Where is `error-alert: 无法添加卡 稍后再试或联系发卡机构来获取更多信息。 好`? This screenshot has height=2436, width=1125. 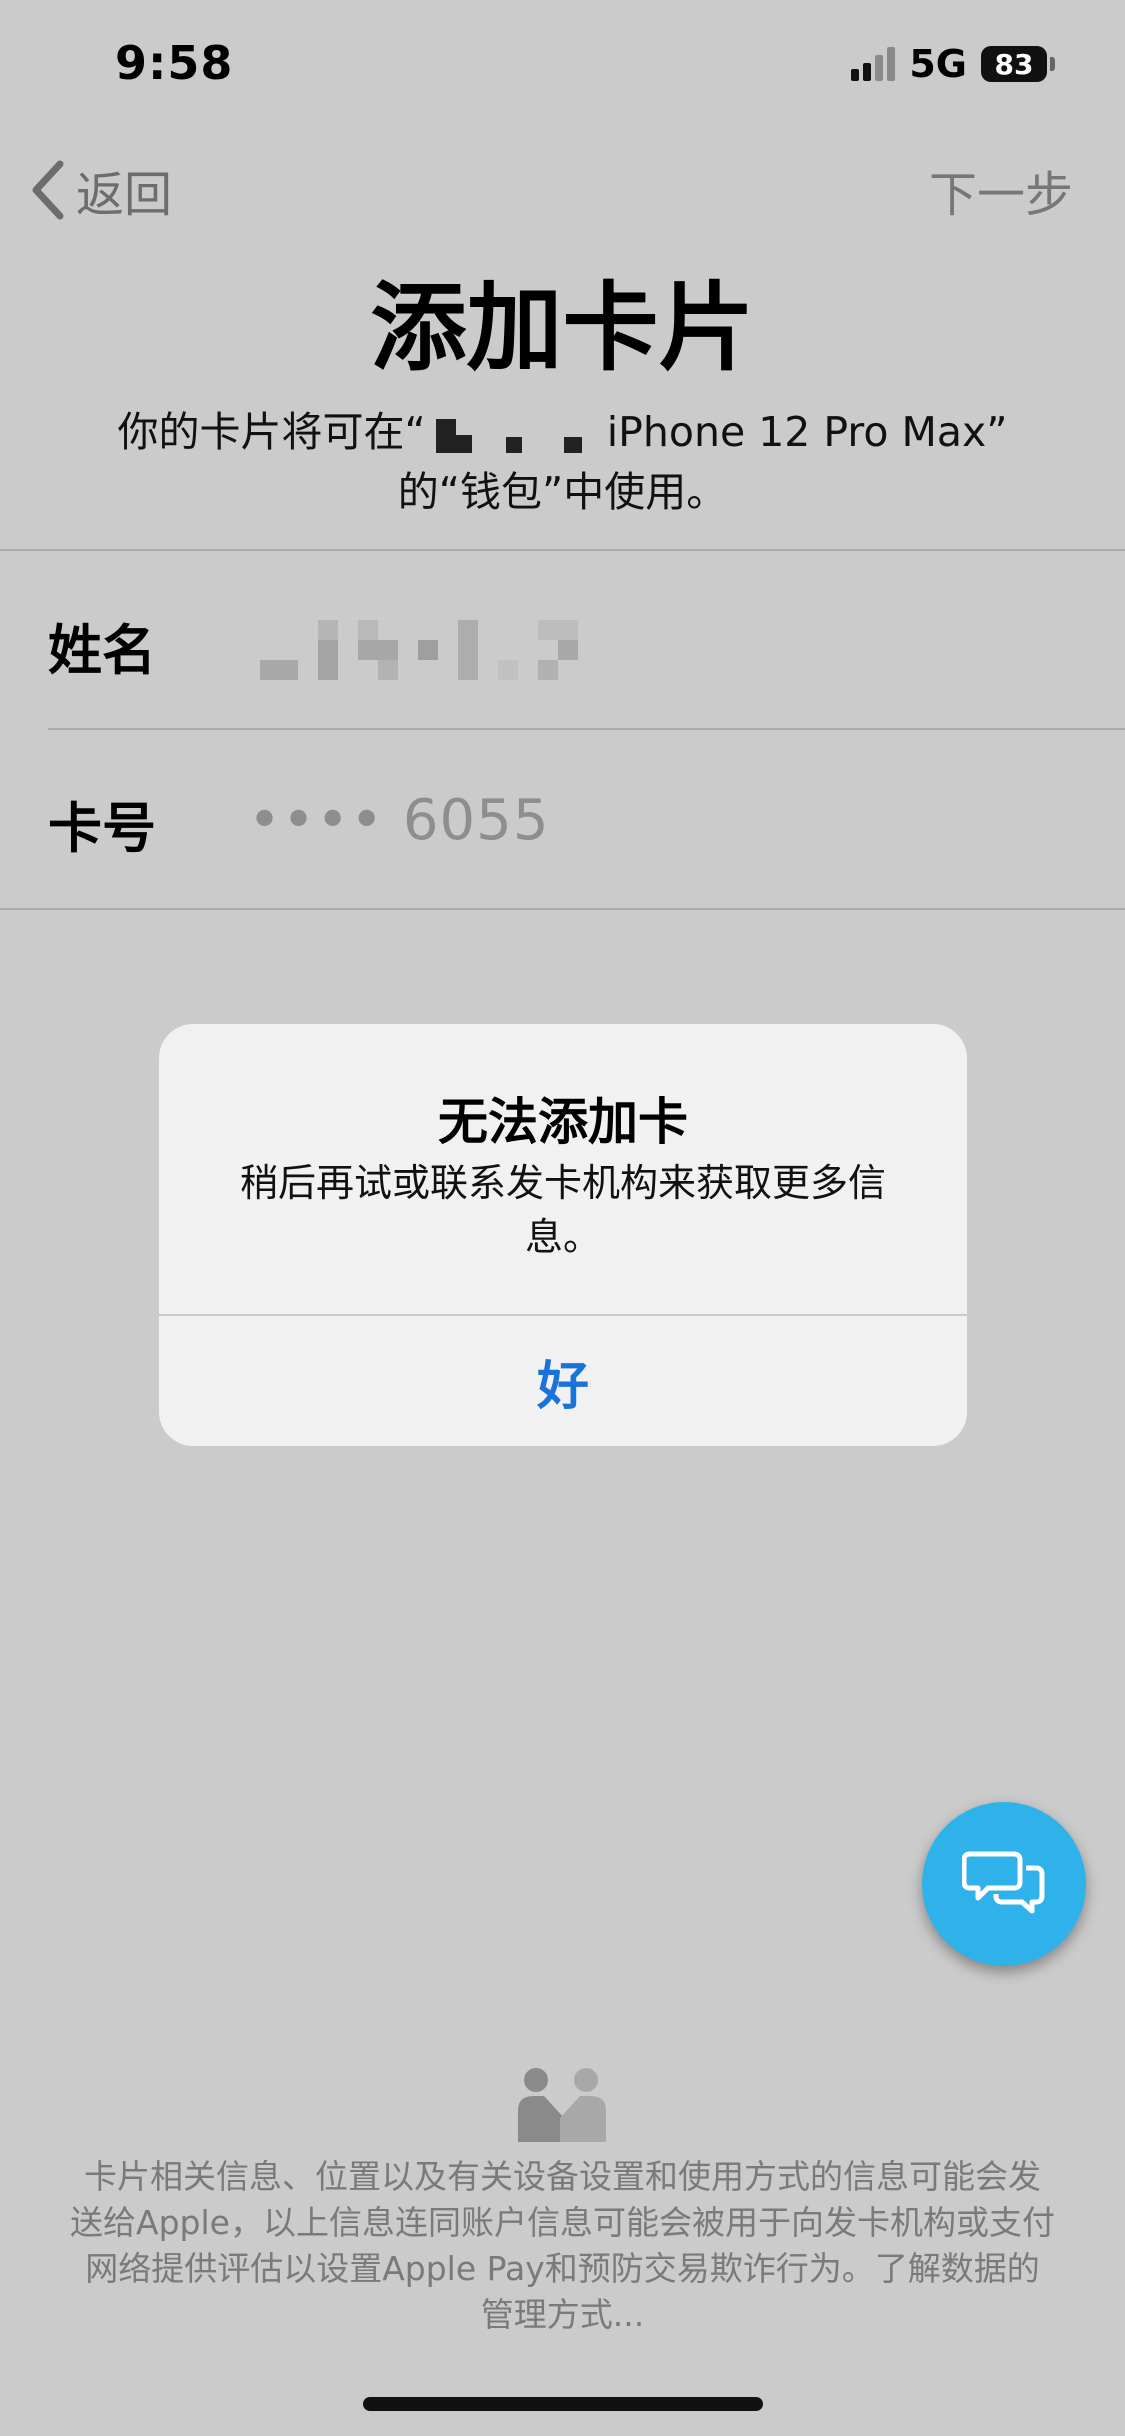 error-alert: 无法添加卡 稍后再试或联系发卡机构来获取更多信息。 好 is located at coordinates (563, 1235).